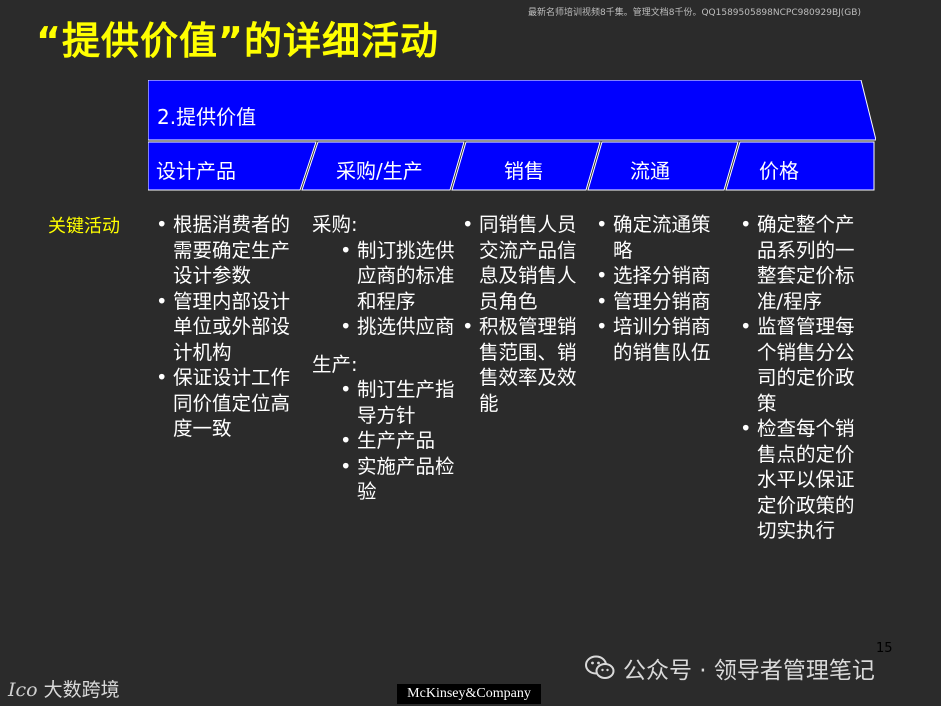 The height and width of the screenshot is (706, 941). I want to click on production-list: 制订生产指 导方针 生产产品 实施产品检 验, so click(387, 441).